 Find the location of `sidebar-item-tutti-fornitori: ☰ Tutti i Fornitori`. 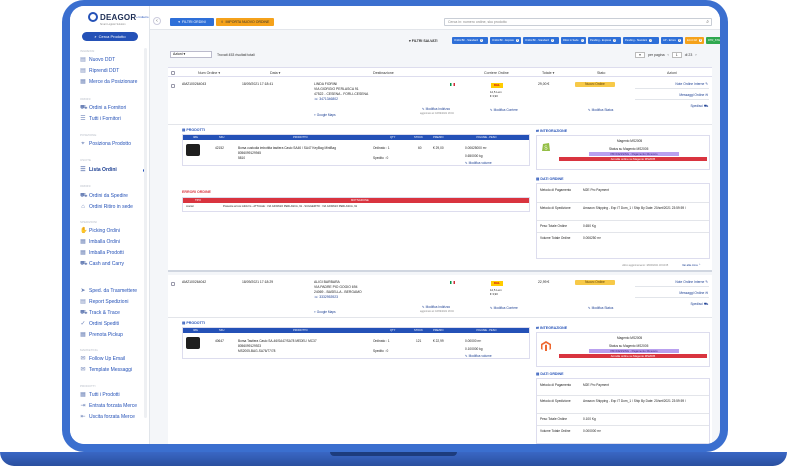

sidebar-item-tutti-fornitori: ☰ Tutti i Fornitori is located at coordinates (113, 119).